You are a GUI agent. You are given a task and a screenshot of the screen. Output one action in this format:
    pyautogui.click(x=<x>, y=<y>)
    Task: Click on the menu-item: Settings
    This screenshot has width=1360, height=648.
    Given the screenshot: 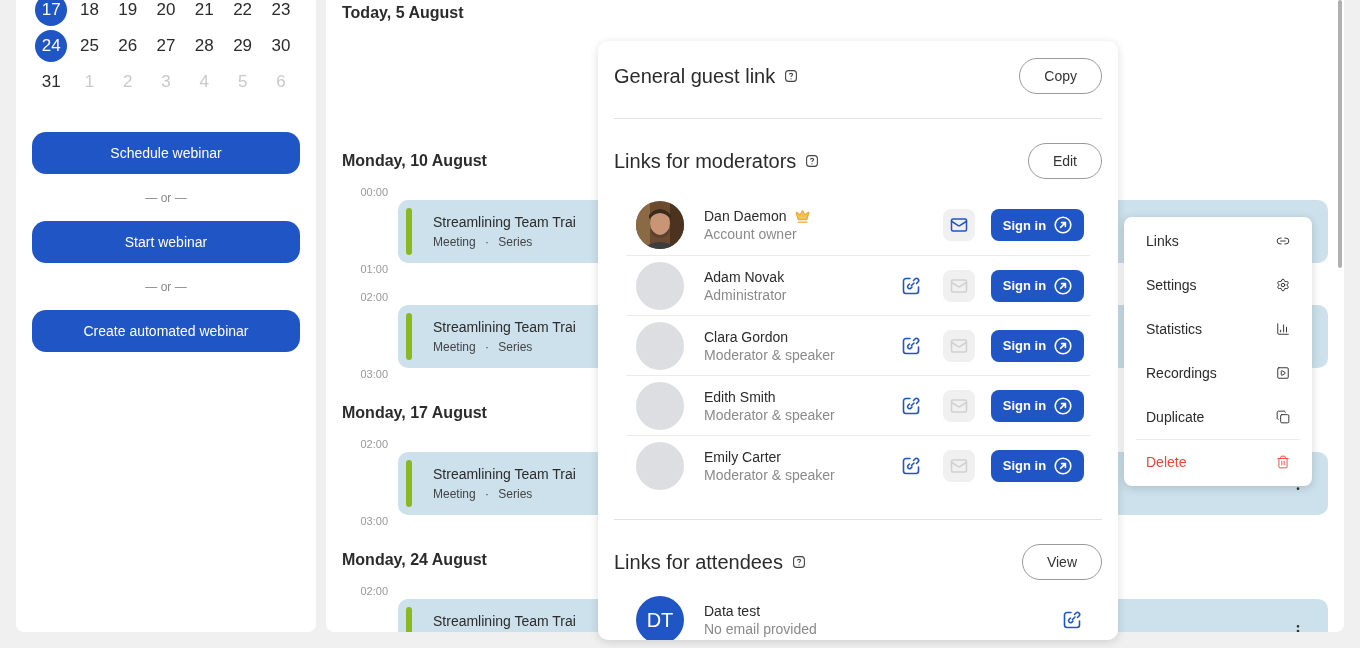 What is the action you would take?
    pyautogui.click(x=1218, y=285)
    